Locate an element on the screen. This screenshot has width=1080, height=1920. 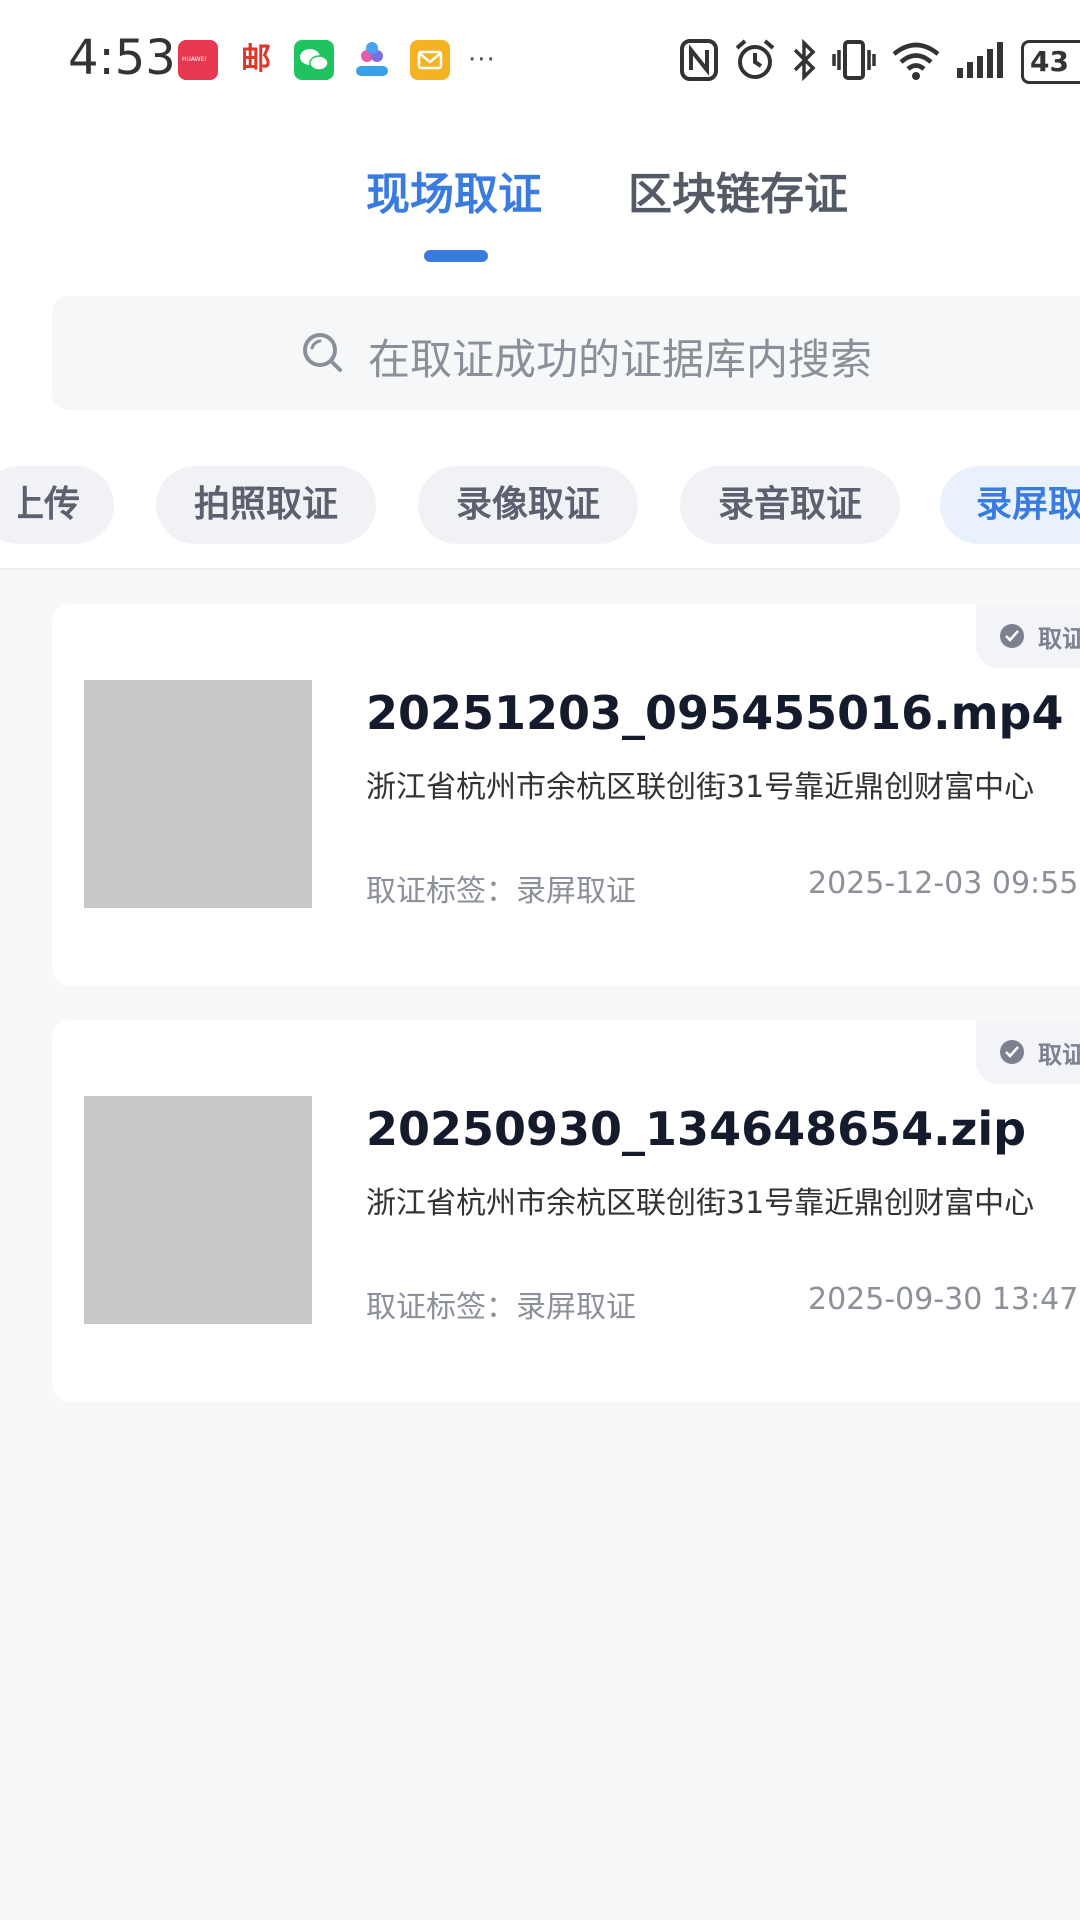
search-icon is located at coordinates (322, 352).